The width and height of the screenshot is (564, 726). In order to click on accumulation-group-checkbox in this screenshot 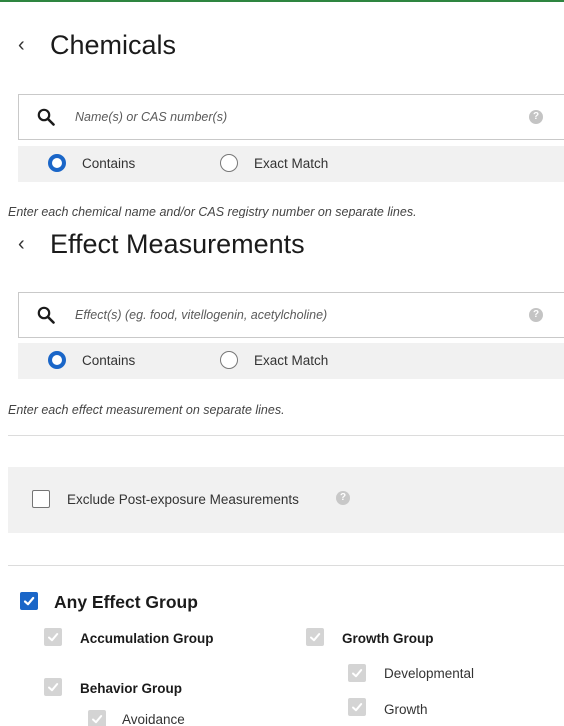, I will do `click(53, 637)`.